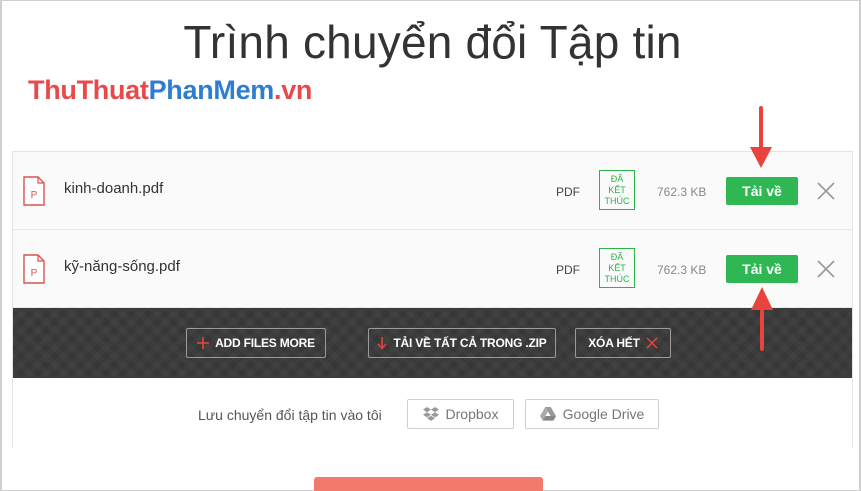  I want to click on file-name: kinh-doanh.pdf, so click(114, 188).